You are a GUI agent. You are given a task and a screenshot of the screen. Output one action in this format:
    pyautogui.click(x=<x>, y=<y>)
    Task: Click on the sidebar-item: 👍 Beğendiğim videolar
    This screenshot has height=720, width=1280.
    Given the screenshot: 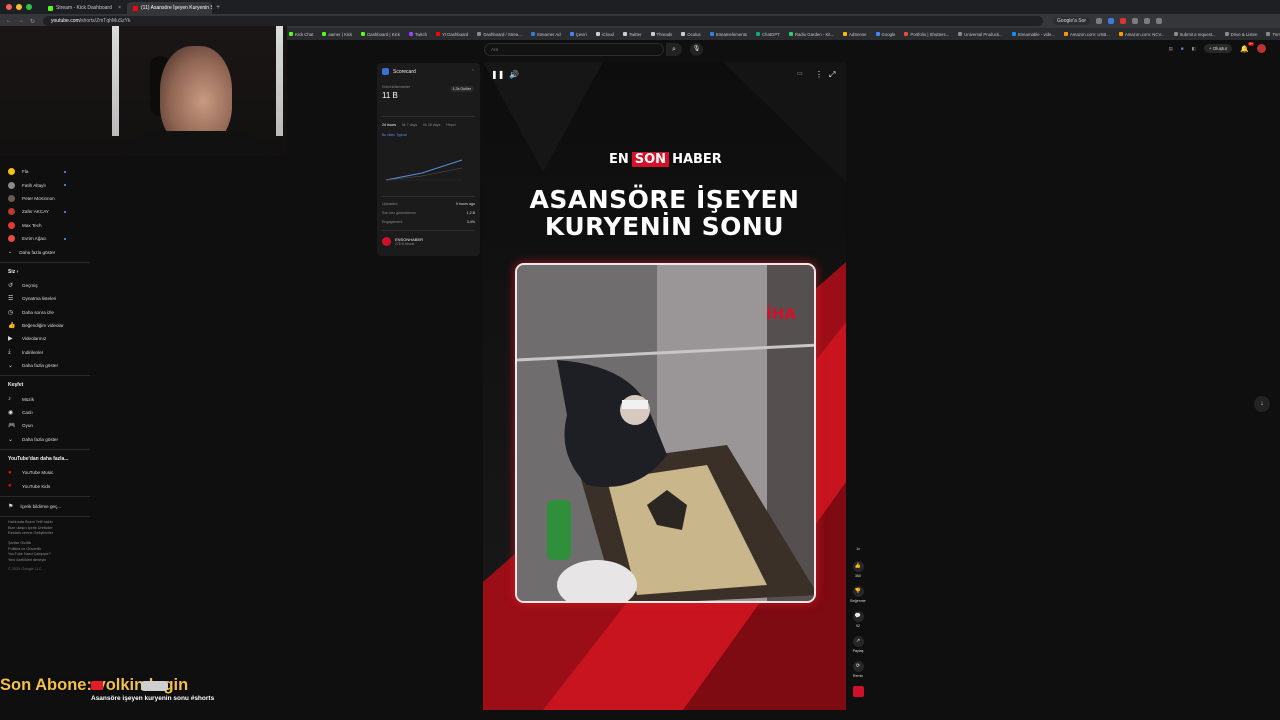 What is the action you would take?
    pyautogui.click(x=45, y=325)
    